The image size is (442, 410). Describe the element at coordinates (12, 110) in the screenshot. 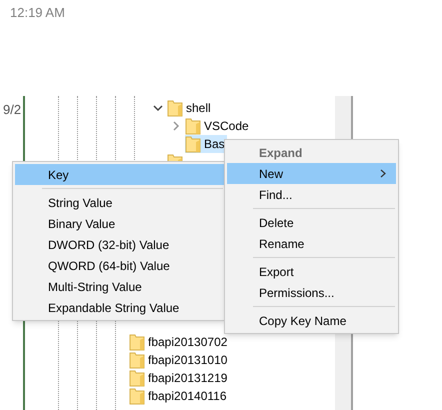

I see `date-text: 9/2` at that location.